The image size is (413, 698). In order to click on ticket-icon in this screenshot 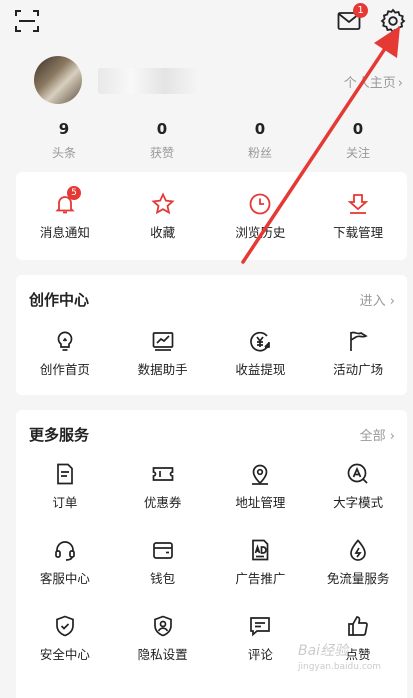, I will do `click(162, 474)`.